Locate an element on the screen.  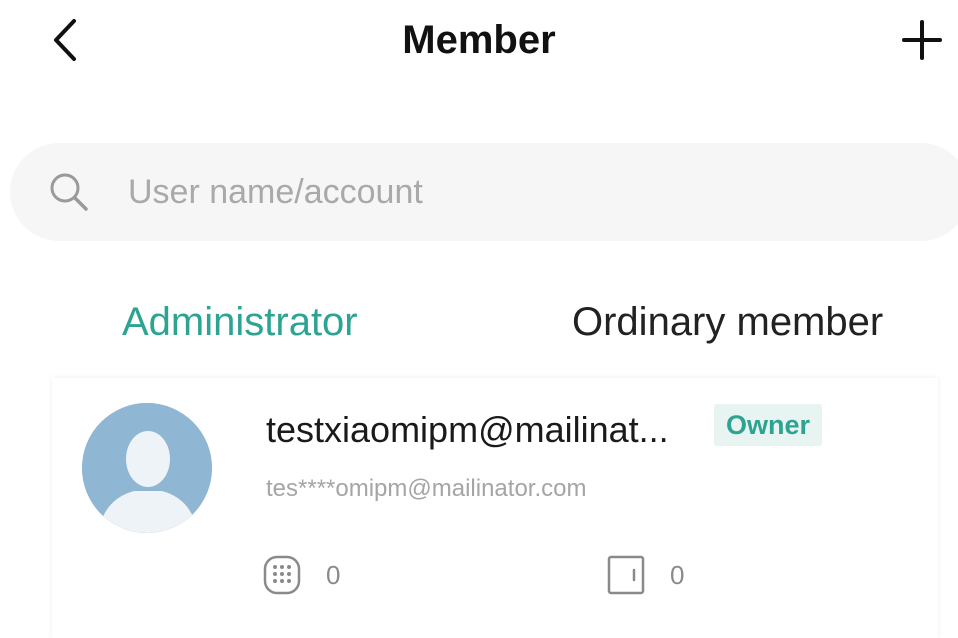
plus-icon is located at coordinates (922, 40).